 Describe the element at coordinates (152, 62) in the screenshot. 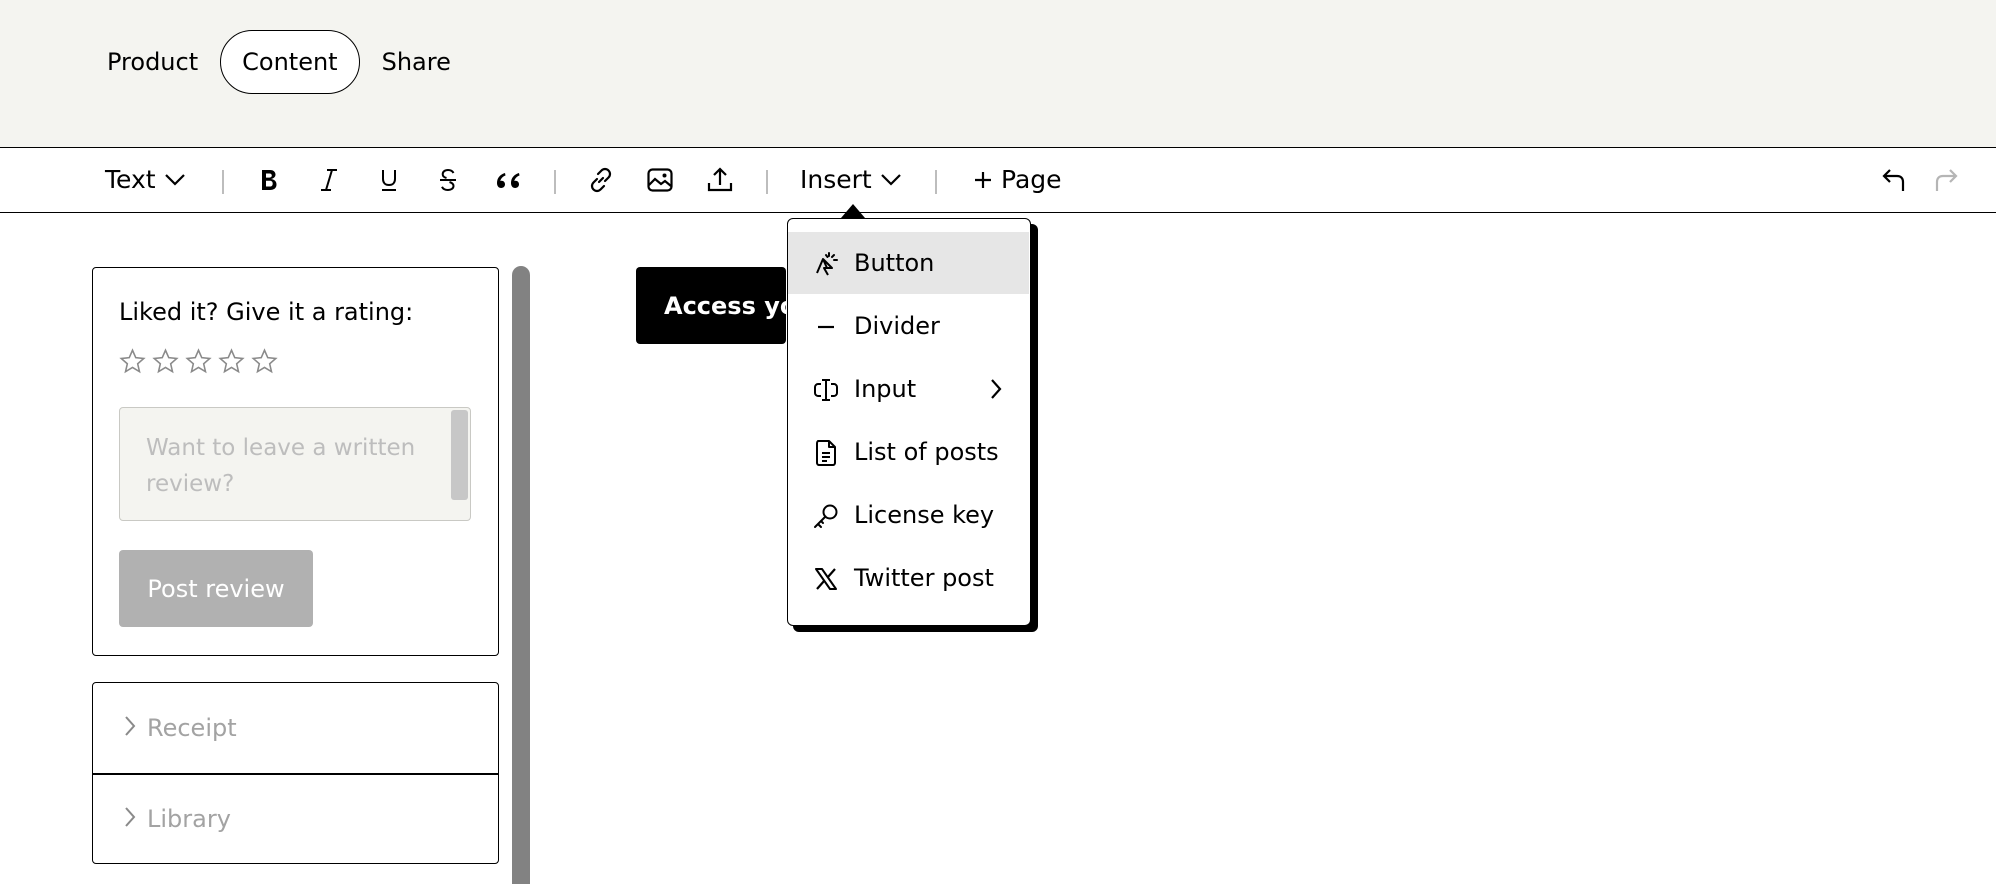

I see `tab-product: Product` at that location.